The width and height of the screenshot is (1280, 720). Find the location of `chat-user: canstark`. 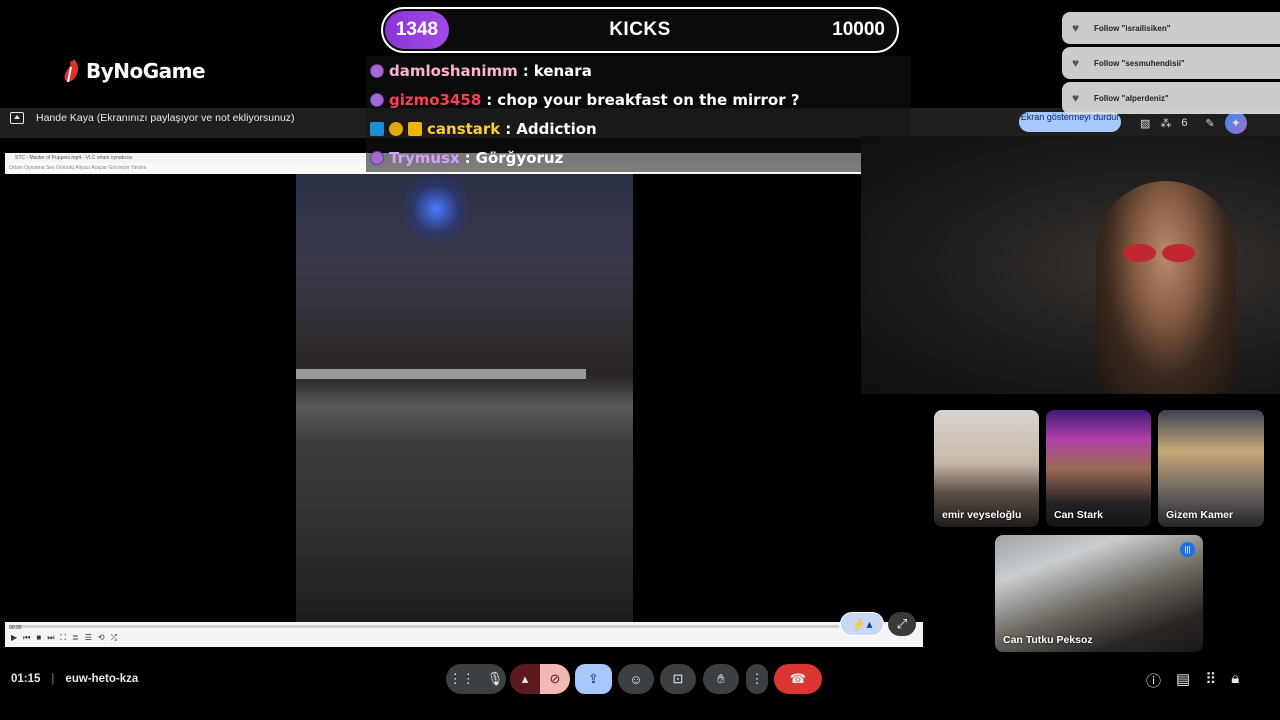

chat-user: canstark is located at coordinates (464, 128).